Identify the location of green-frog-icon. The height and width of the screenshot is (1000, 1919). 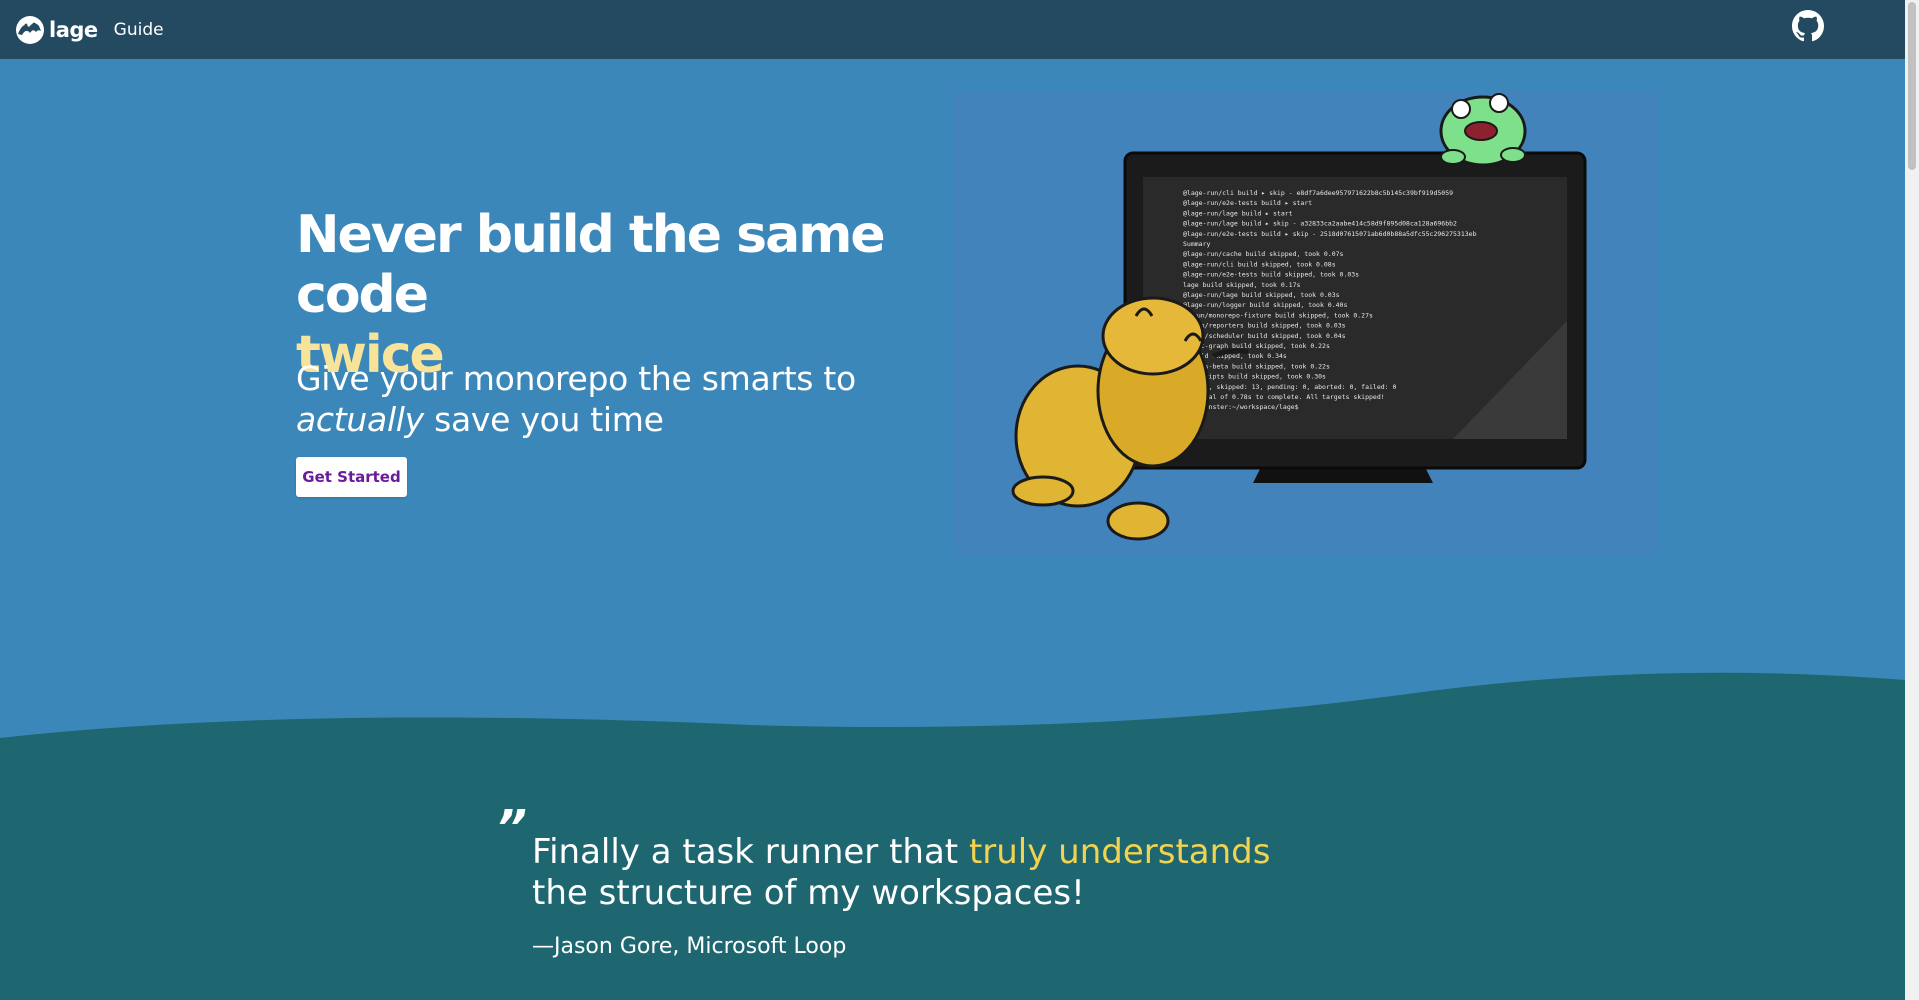
(1483, 130).